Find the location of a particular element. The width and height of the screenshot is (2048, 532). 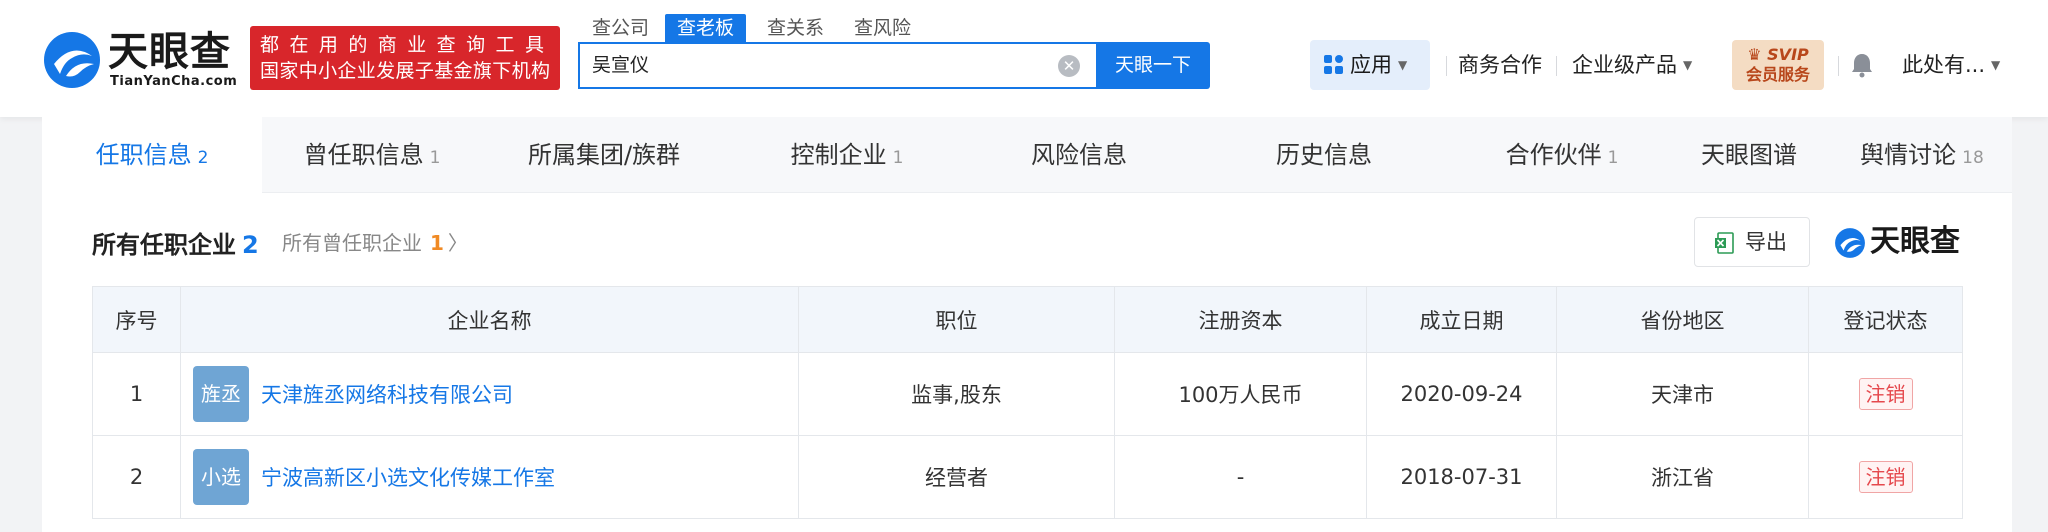

table-header-row: 序号 企业名称 职位 注册资本 成立日期 省份地区 登记状态 is located at coordinates (1027, 319).